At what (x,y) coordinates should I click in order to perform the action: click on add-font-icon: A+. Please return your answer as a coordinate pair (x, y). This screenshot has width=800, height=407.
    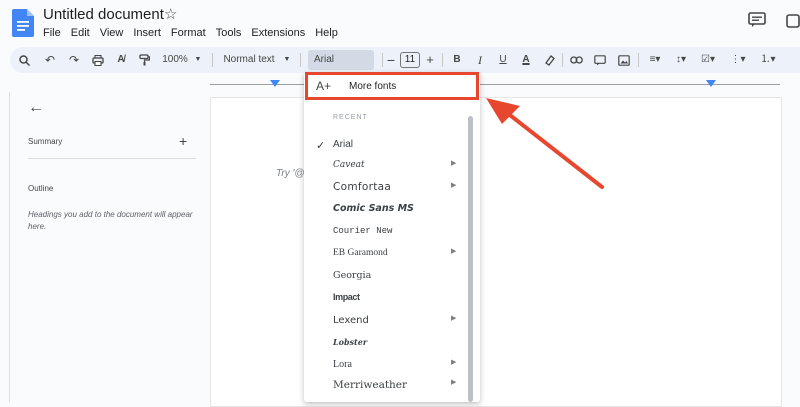
    Looking at the image, I should click on (324, 86).